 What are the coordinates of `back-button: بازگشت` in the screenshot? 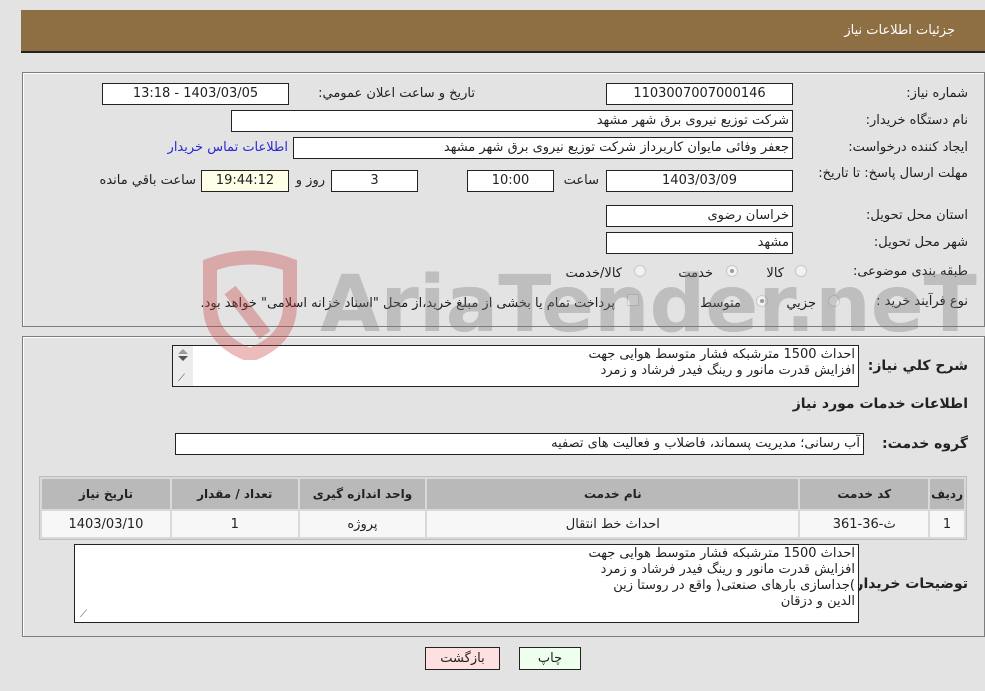 It's located at (462, 658).